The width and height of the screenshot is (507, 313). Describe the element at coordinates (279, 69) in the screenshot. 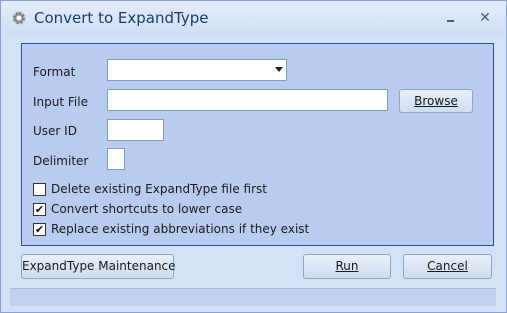

I see `chevron-down-icon` at that location.